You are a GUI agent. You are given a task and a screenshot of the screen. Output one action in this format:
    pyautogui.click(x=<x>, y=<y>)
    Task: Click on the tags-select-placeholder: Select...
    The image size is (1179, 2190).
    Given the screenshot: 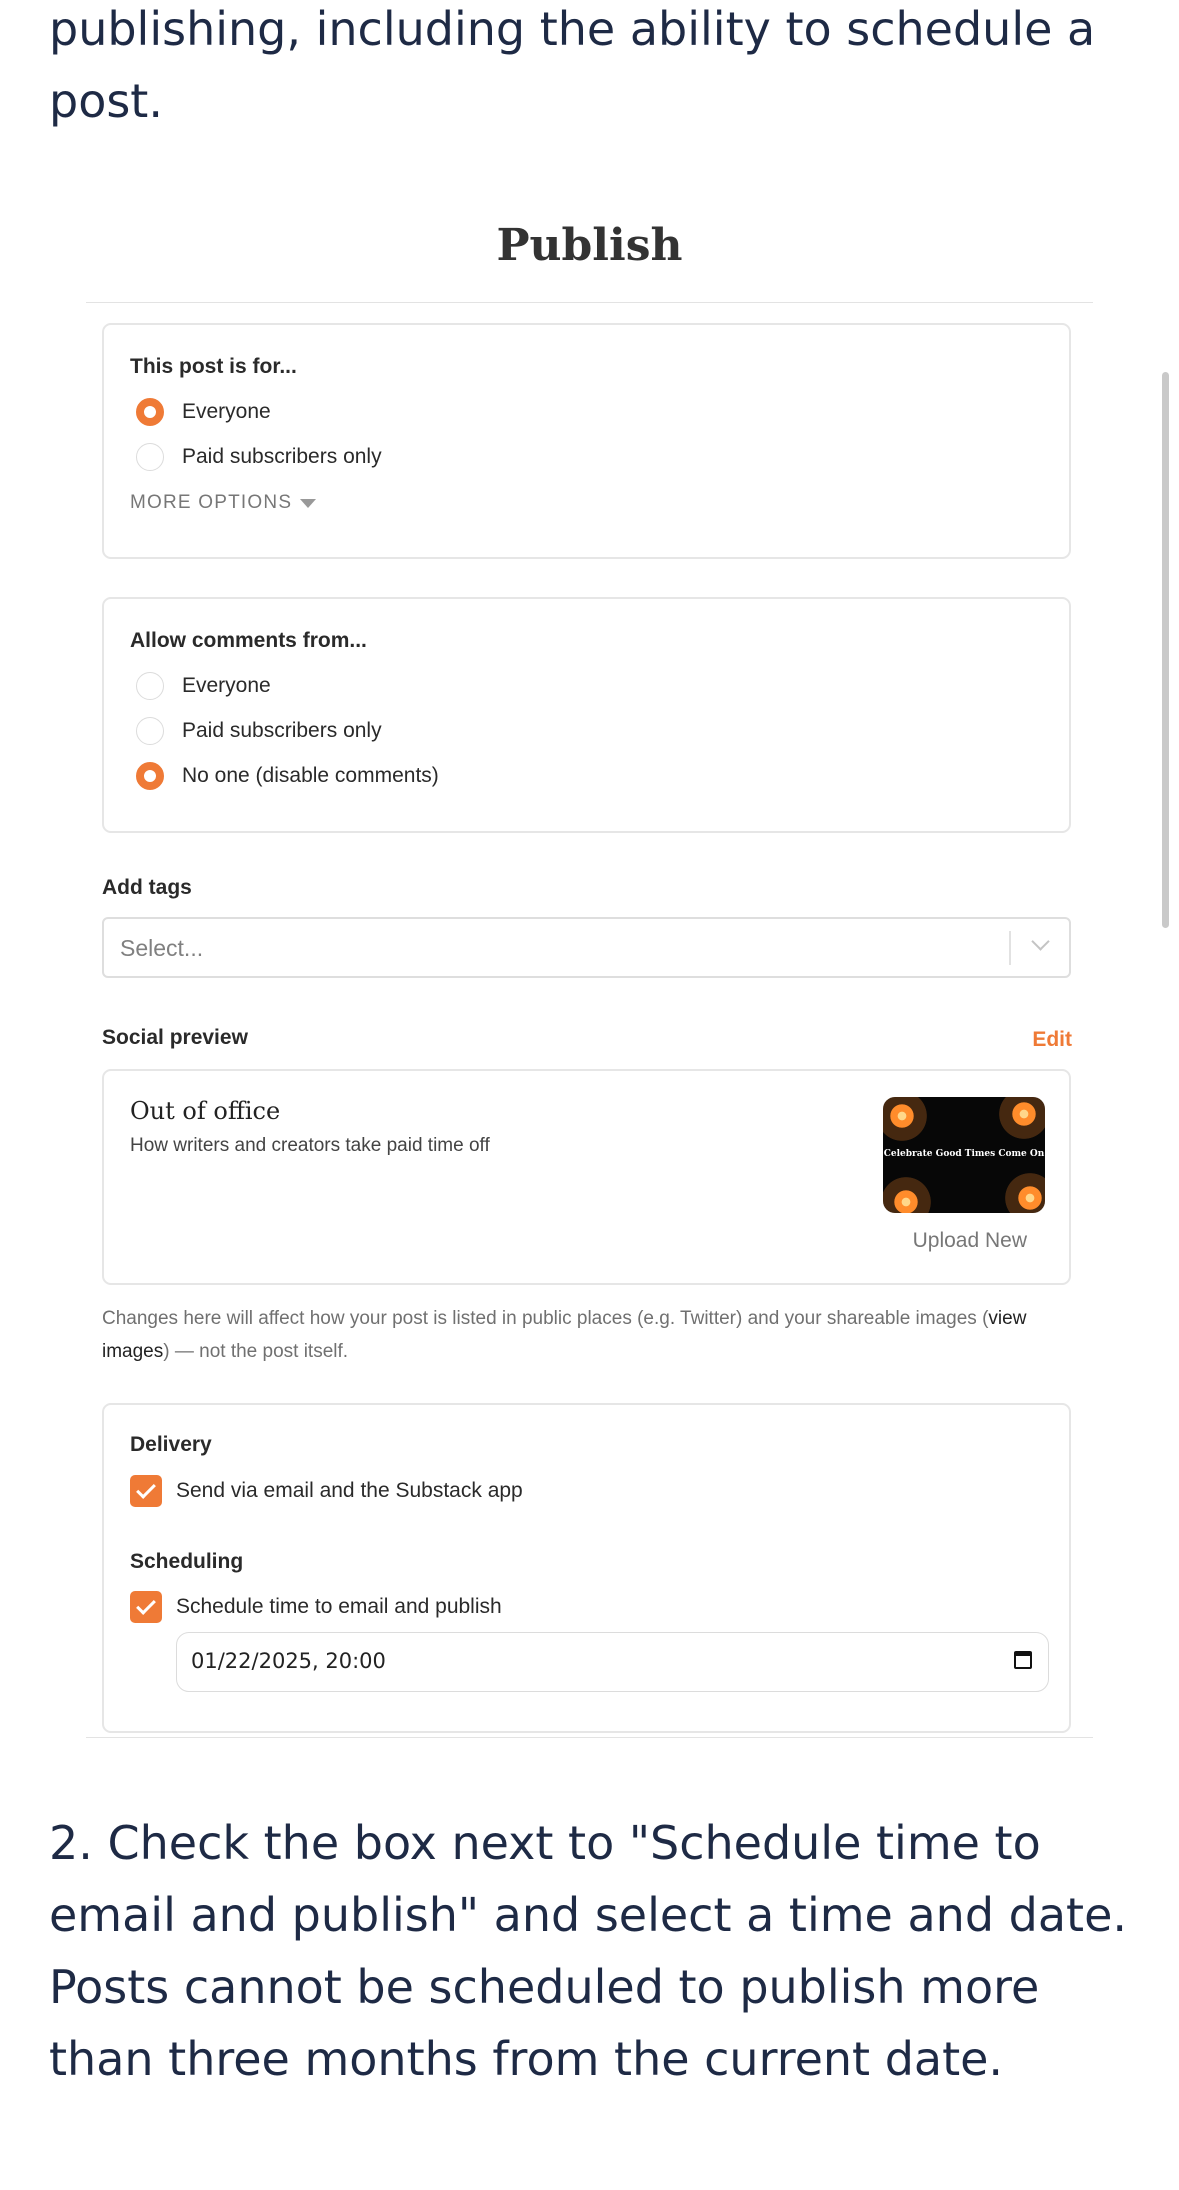 What is the action you would take?
    pyautogui.click(x=162, y=948)
    